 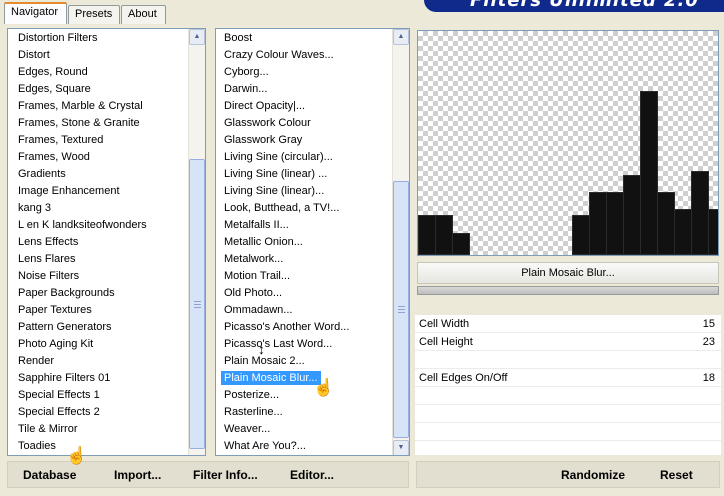 I want to click on category-item: Lens Flares, so click(x=98, y=259).